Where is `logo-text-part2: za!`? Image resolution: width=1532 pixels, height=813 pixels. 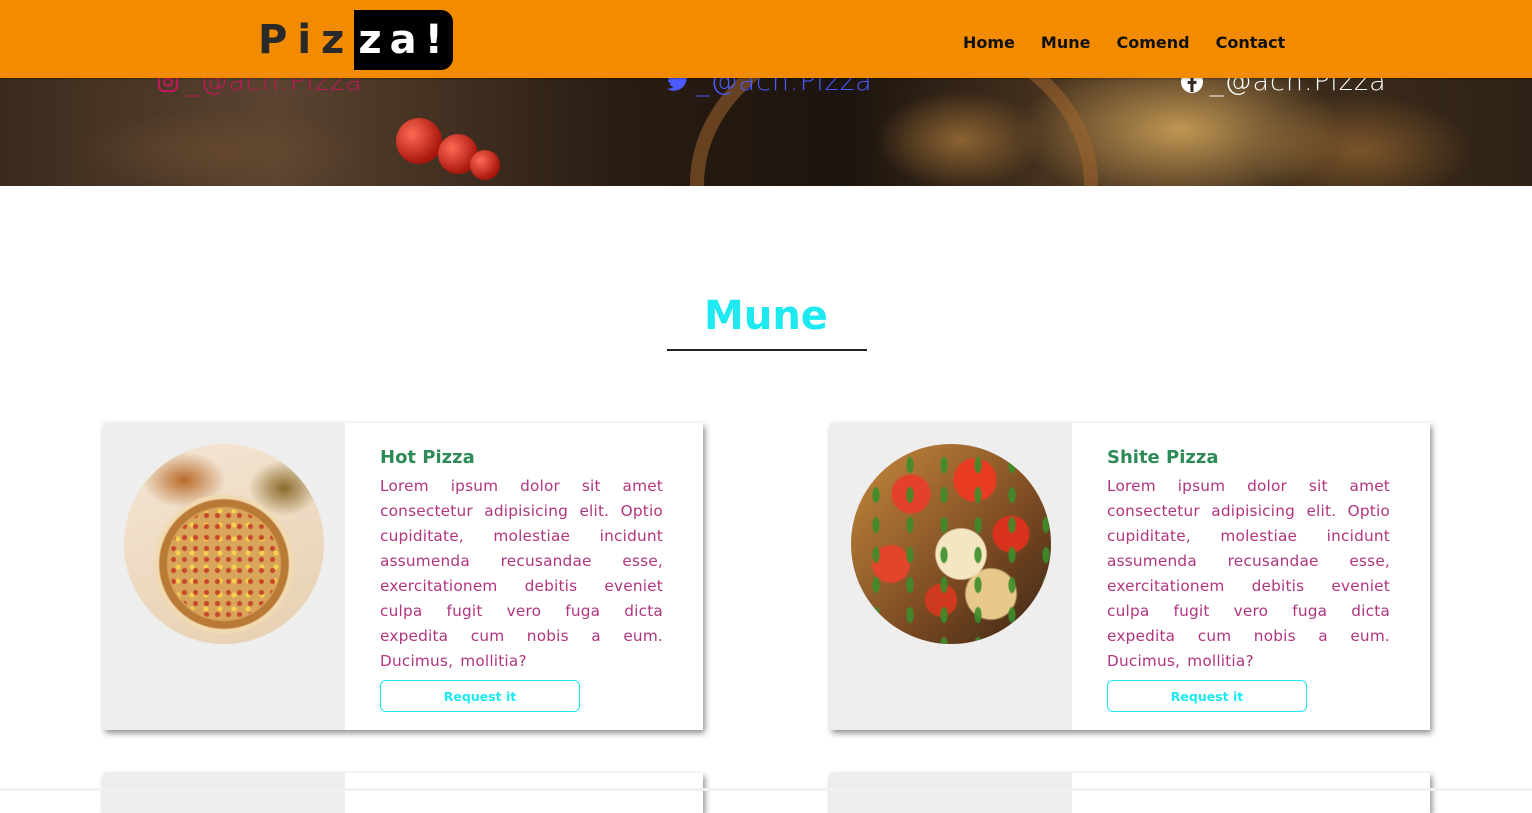 logo-text-part2: za! is located at coordinates (403, 40).